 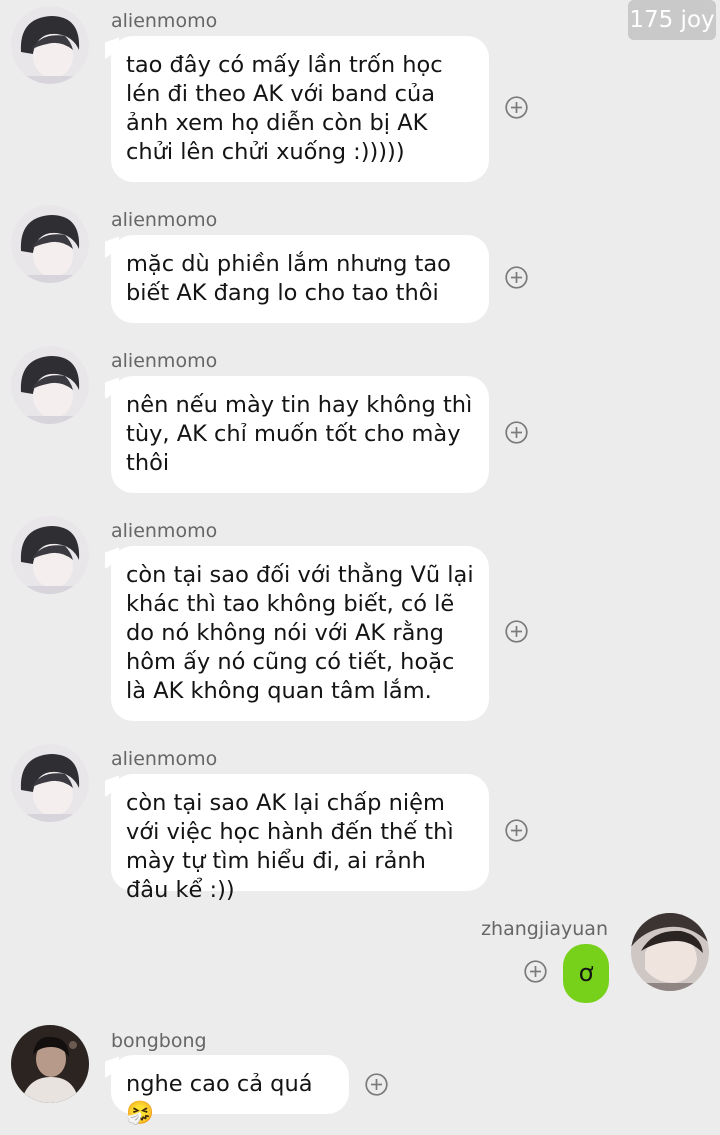 What do you see at coordinates (672, 20) in the screenshot?
I see `watermark: 175 joy` at bounding box center [672, 20].